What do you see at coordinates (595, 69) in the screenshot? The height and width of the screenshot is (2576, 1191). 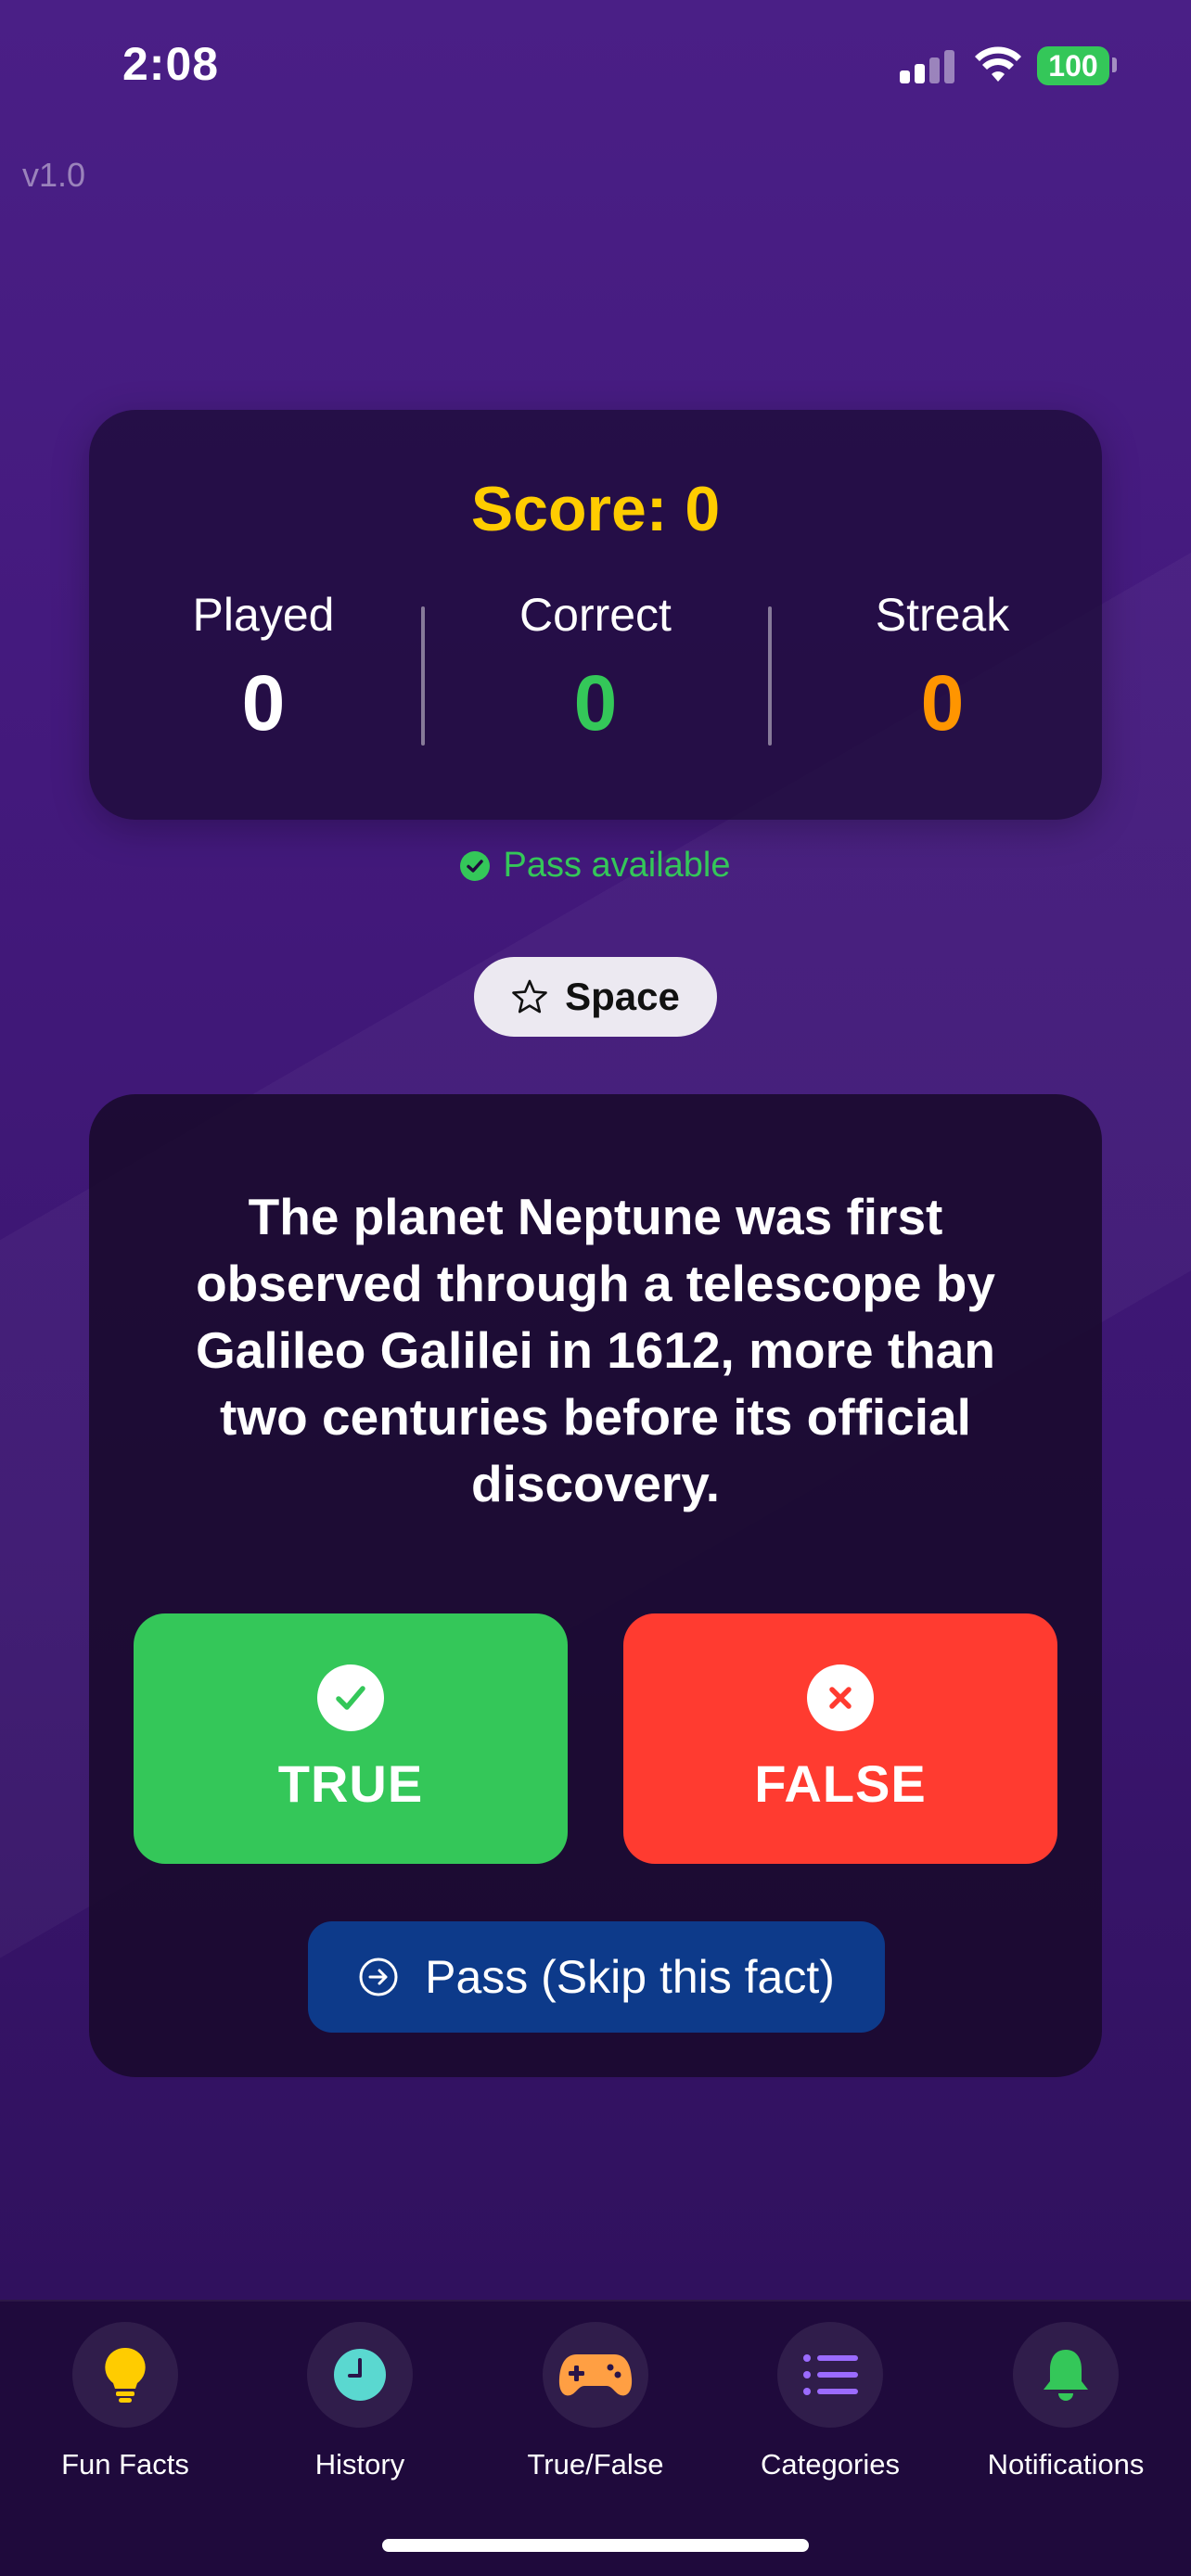 I see `status-bar: 2:08 100` at bounding box center [595, 69].